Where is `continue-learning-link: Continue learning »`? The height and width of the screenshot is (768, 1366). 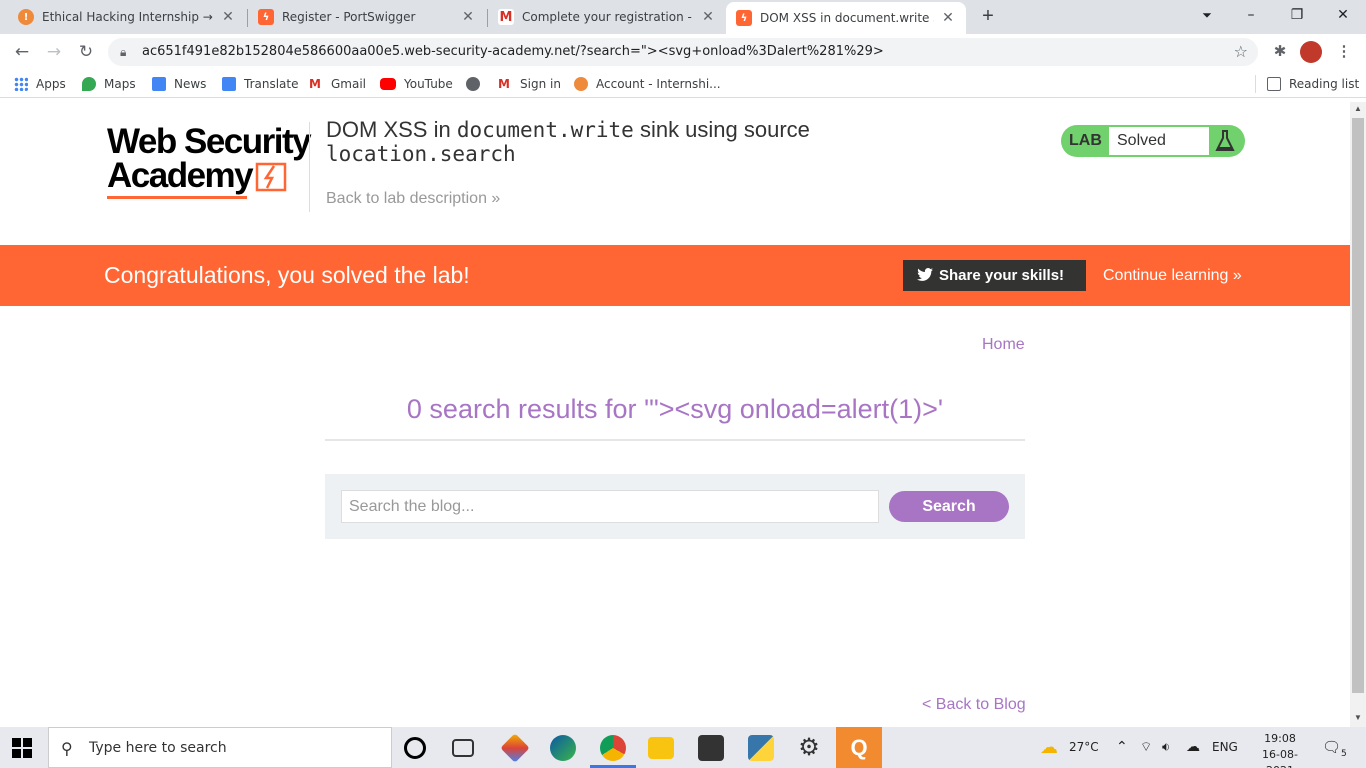 continue-learning-link: Continue learning » is located at coordinates (1172, 275).